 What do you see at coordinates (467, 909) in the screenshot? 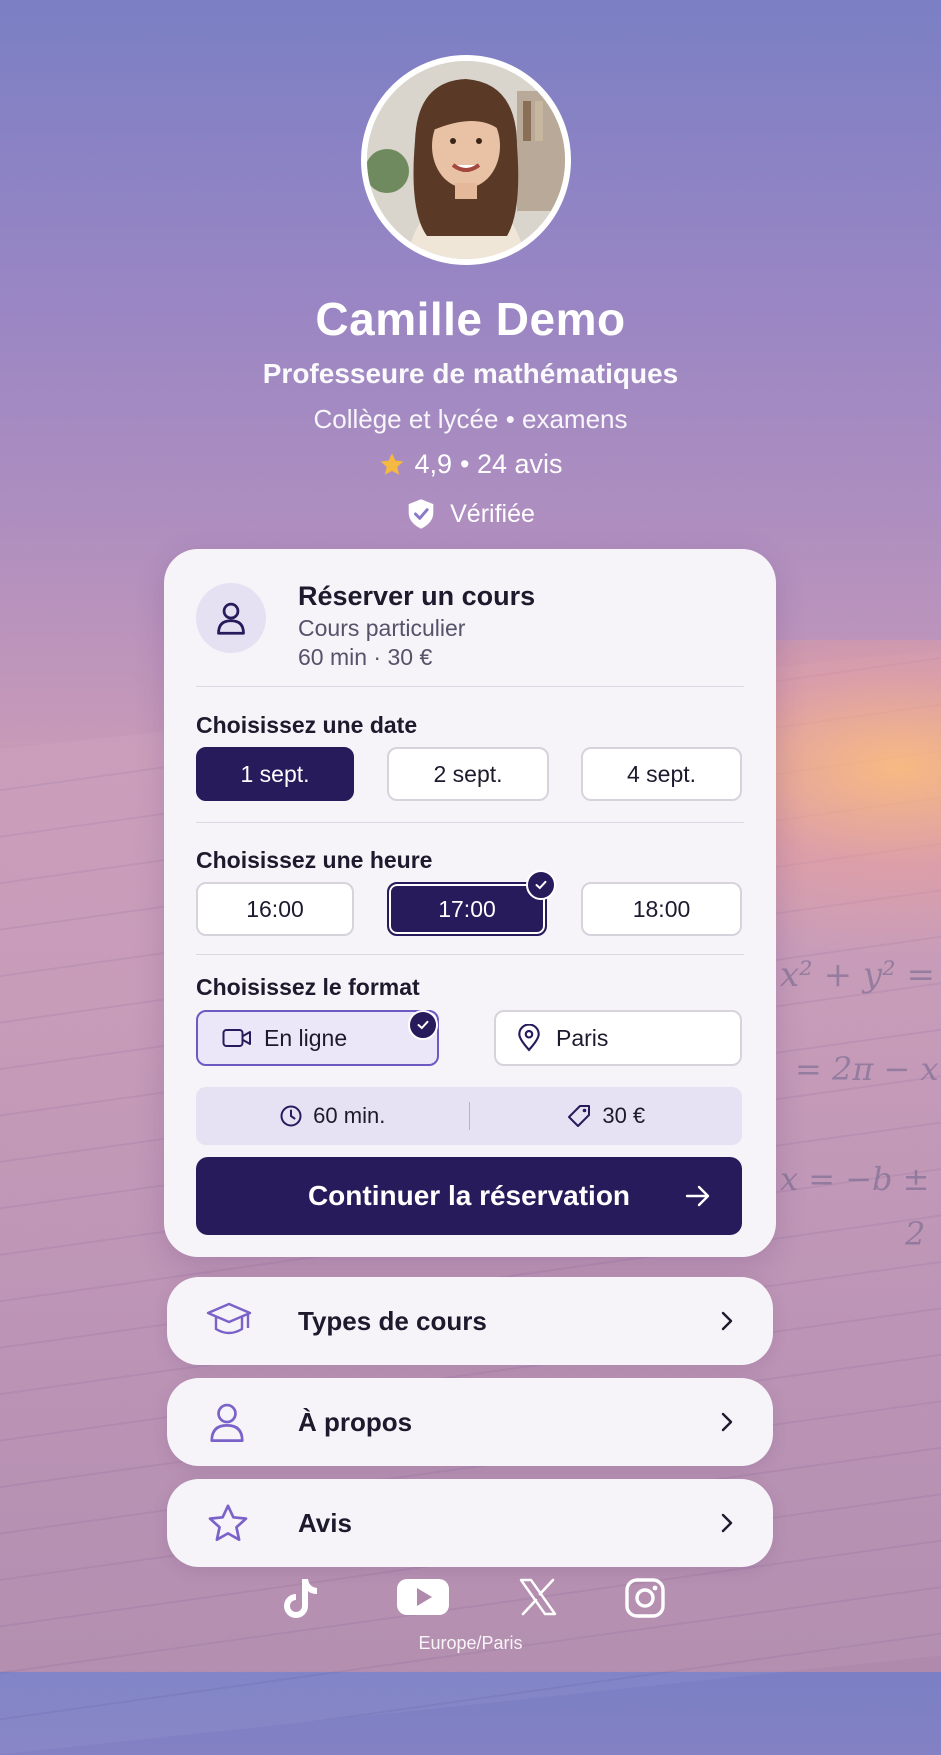
I see `time-option-selected: 17:00` at bounding box center [467, 909].